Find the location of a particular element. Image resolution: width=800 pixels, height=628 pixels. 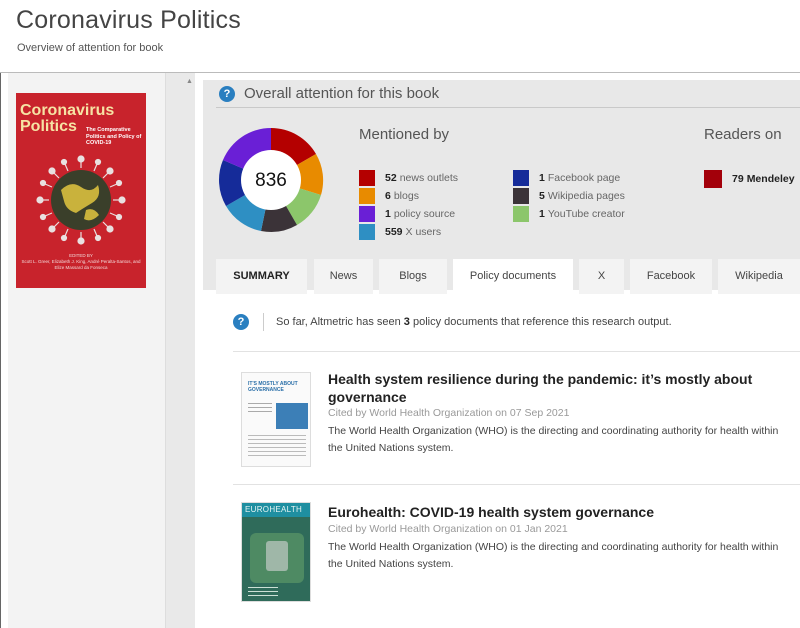

mention-news: 52 news outlets is located at coordinates (408, 178).